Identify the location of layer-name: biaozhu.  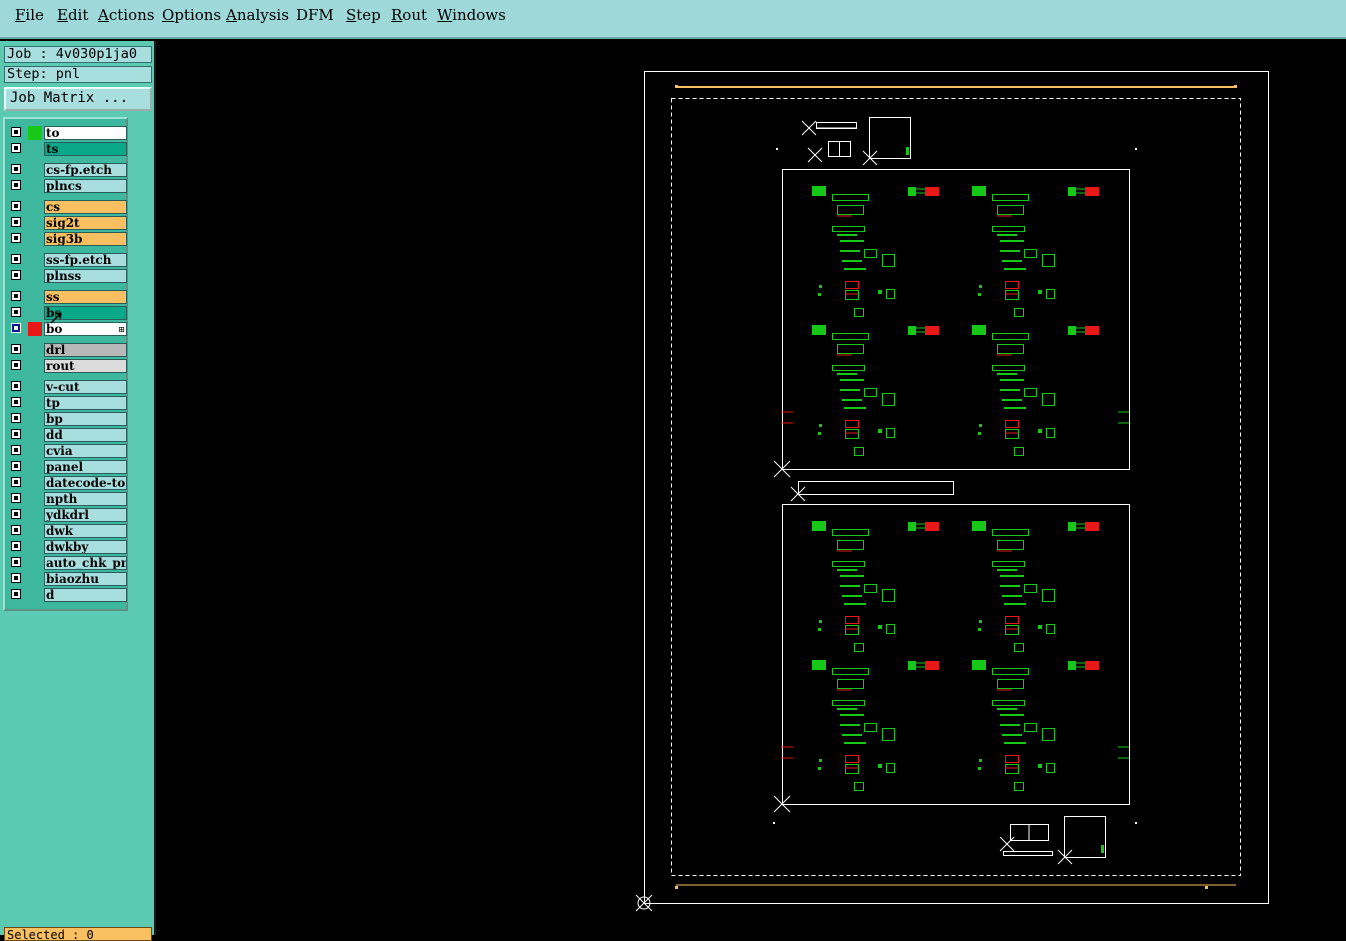
(85, 579).